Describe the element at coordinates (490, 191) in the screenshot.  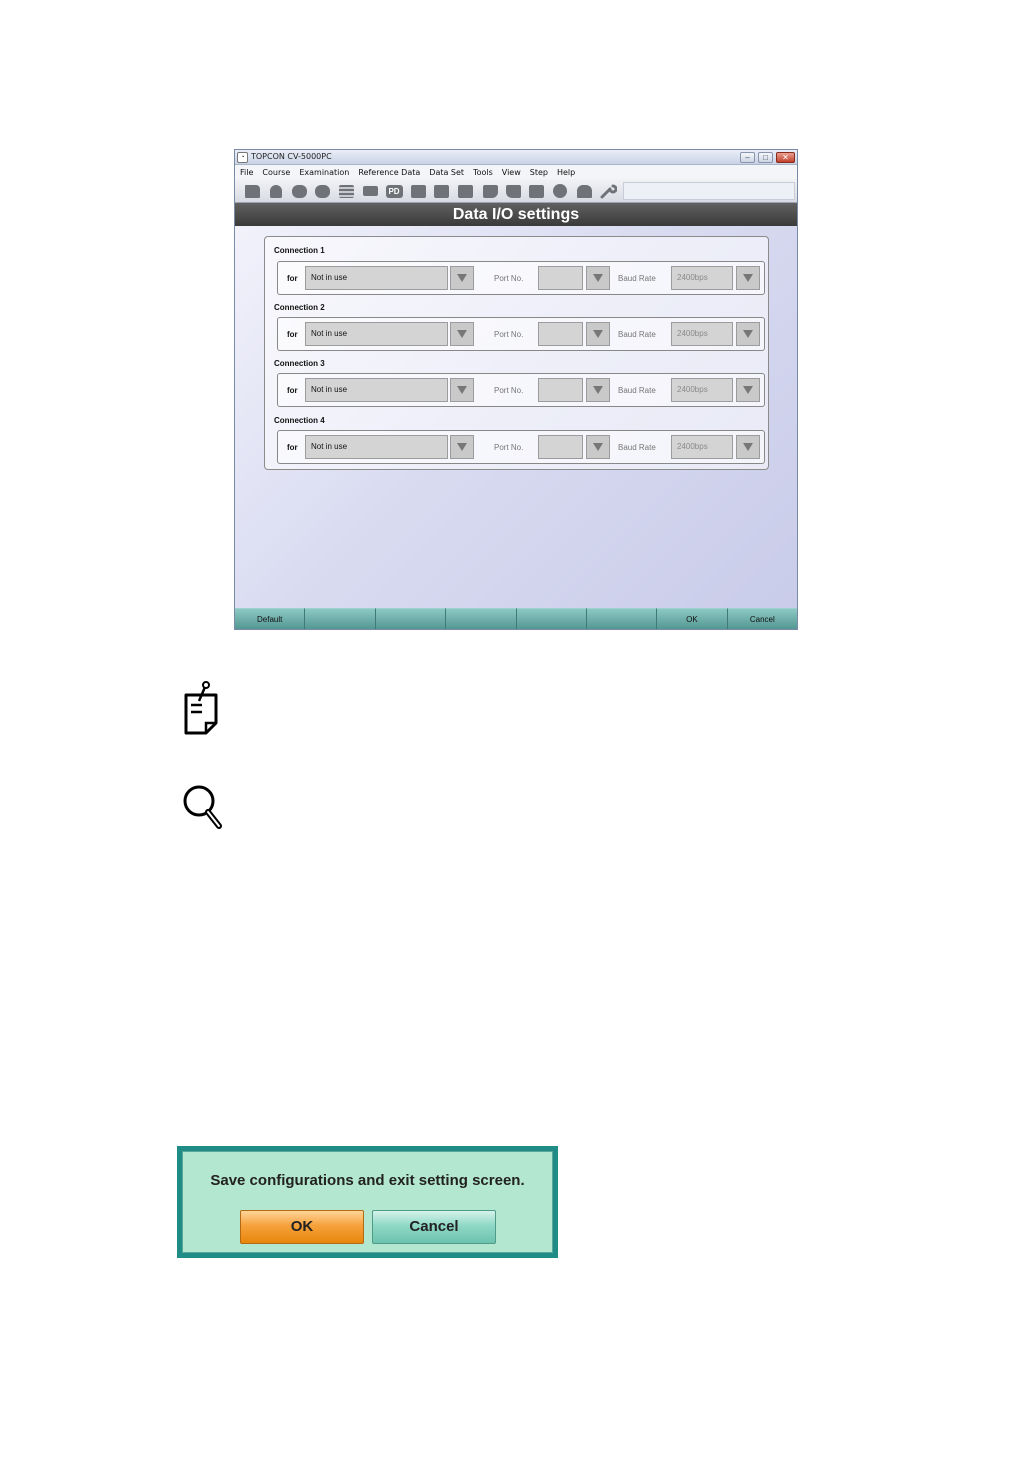
I see `speech-icon` at that location.